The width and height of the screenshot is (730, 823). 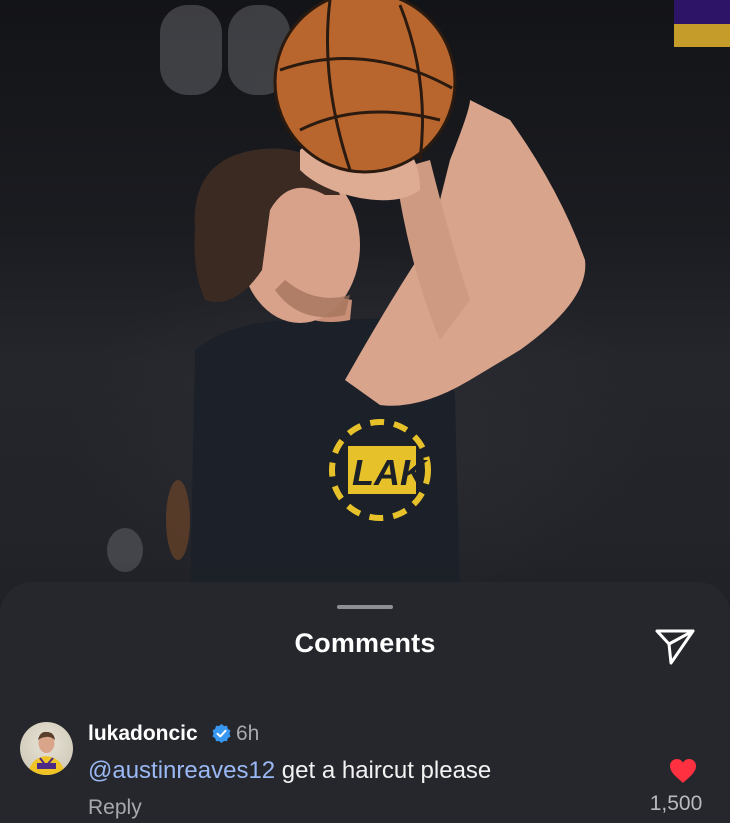 What do you see at coordinates (181, 770) in the screenshot?
I see `comment-mention: @austinreaves12` at bounding box center [181, 770].